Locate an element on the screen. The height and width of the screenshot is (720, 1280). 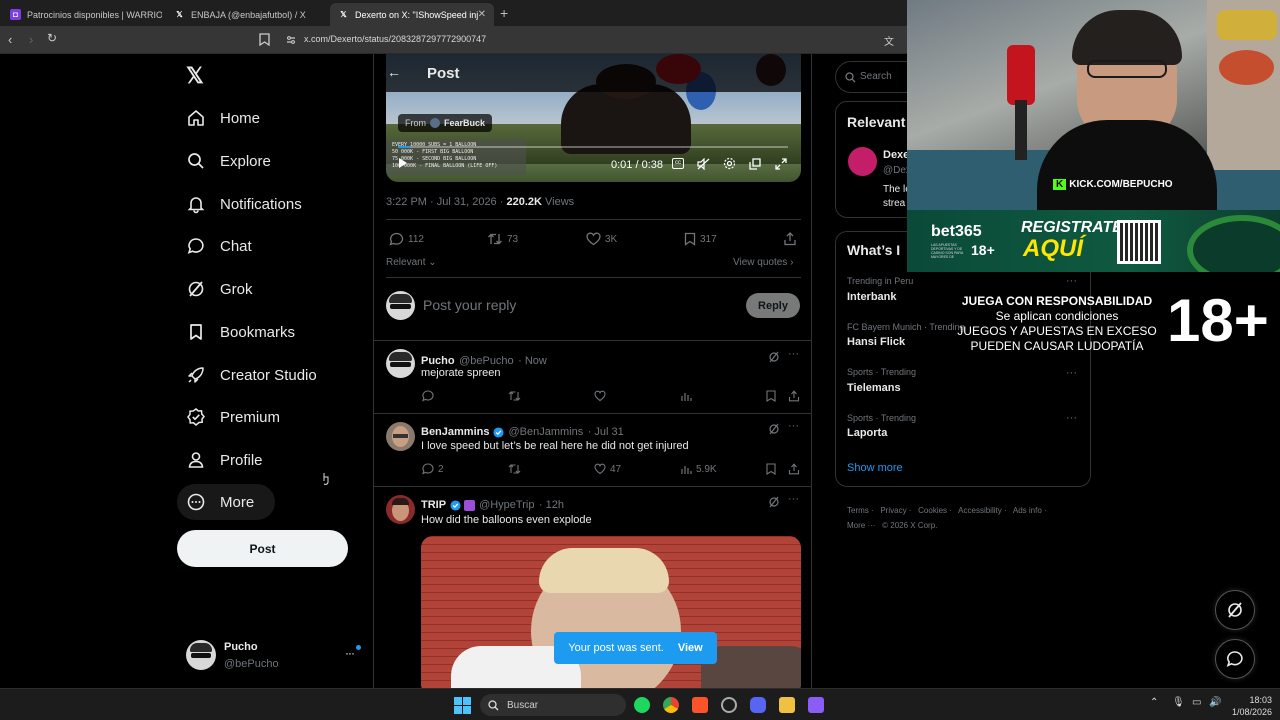
picture-in-picture-icon is located at coordinates (755, 164).